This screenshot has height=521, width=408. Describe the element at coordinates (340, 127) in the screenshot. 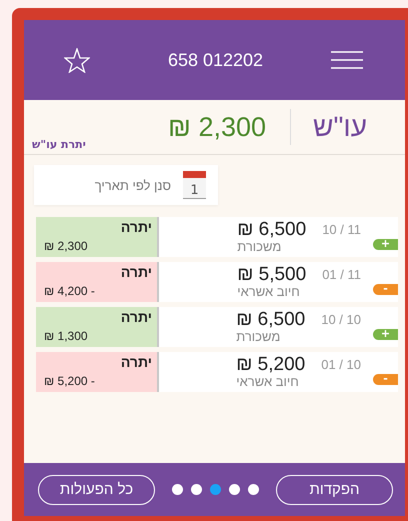

I see `account-type: עו"ש` at that location.